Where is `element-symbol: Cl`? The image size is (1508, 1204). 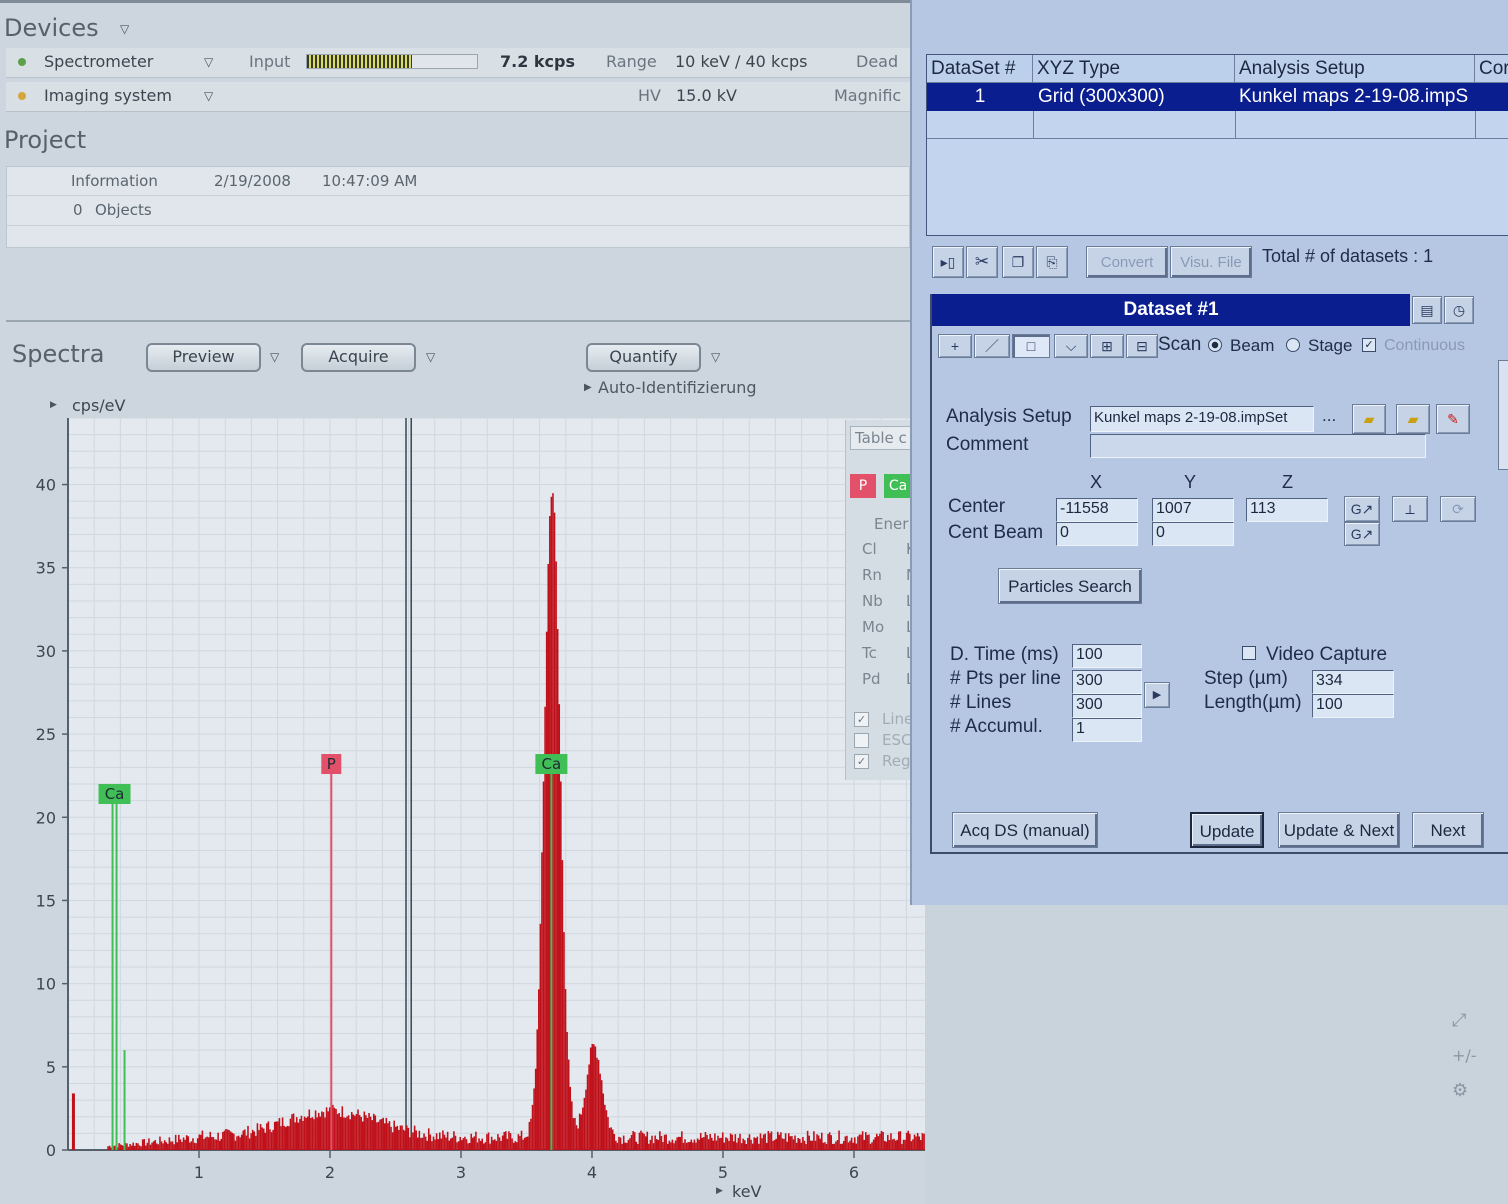 element-symbol: Cl is located at coordinates (869, 549).